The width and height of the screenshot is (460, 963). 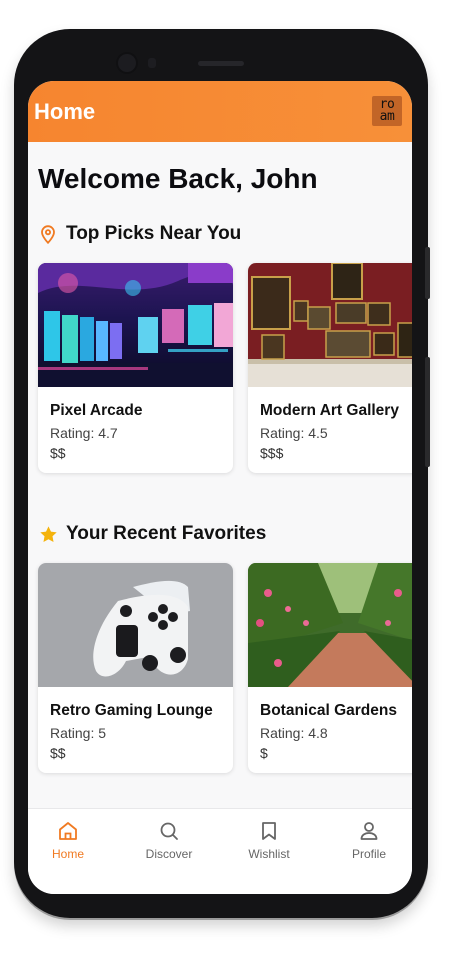 What do you see at coordinates (84, 433) in the screenshot?
I see `card-rating: Rating: 4.7` at bounding box center [84, 433].